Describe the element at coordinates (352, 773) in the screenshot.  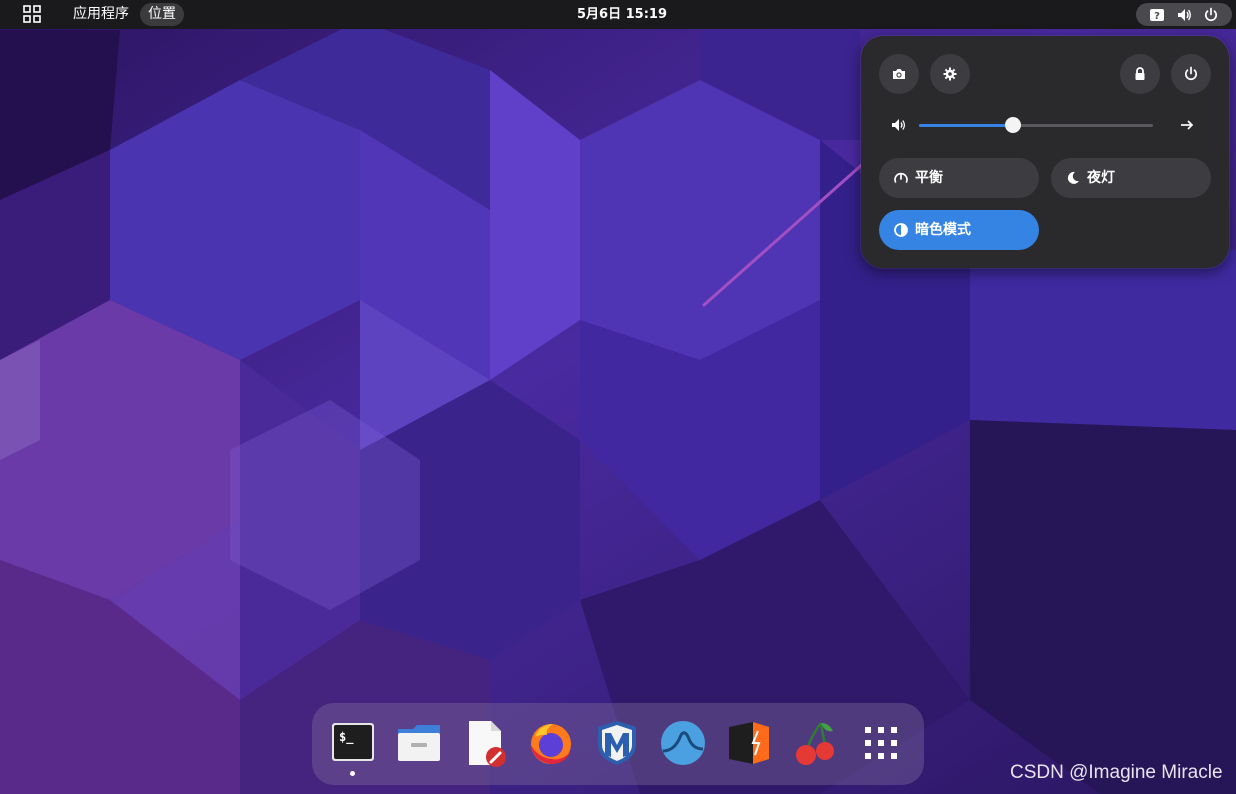
I see `running-indicator` at that location.